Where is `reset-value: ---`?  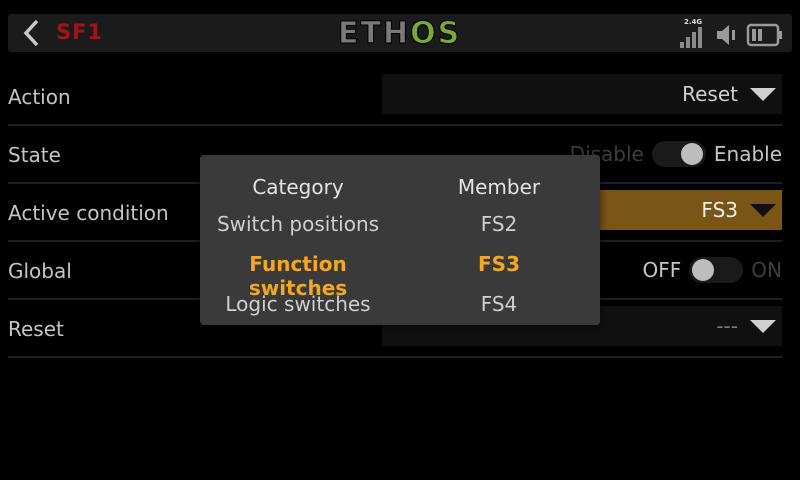 reset-value: --- is located at coordinates (727, 326).